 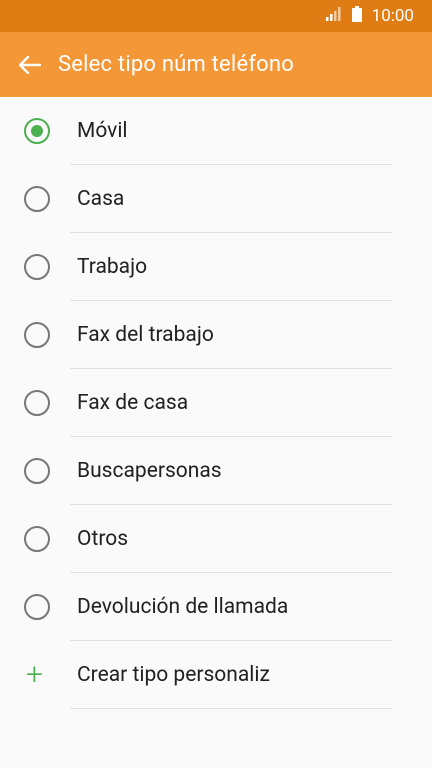 I want to click on app-bar: Selec tipo núm teléfono, so click(x=216, y=64).